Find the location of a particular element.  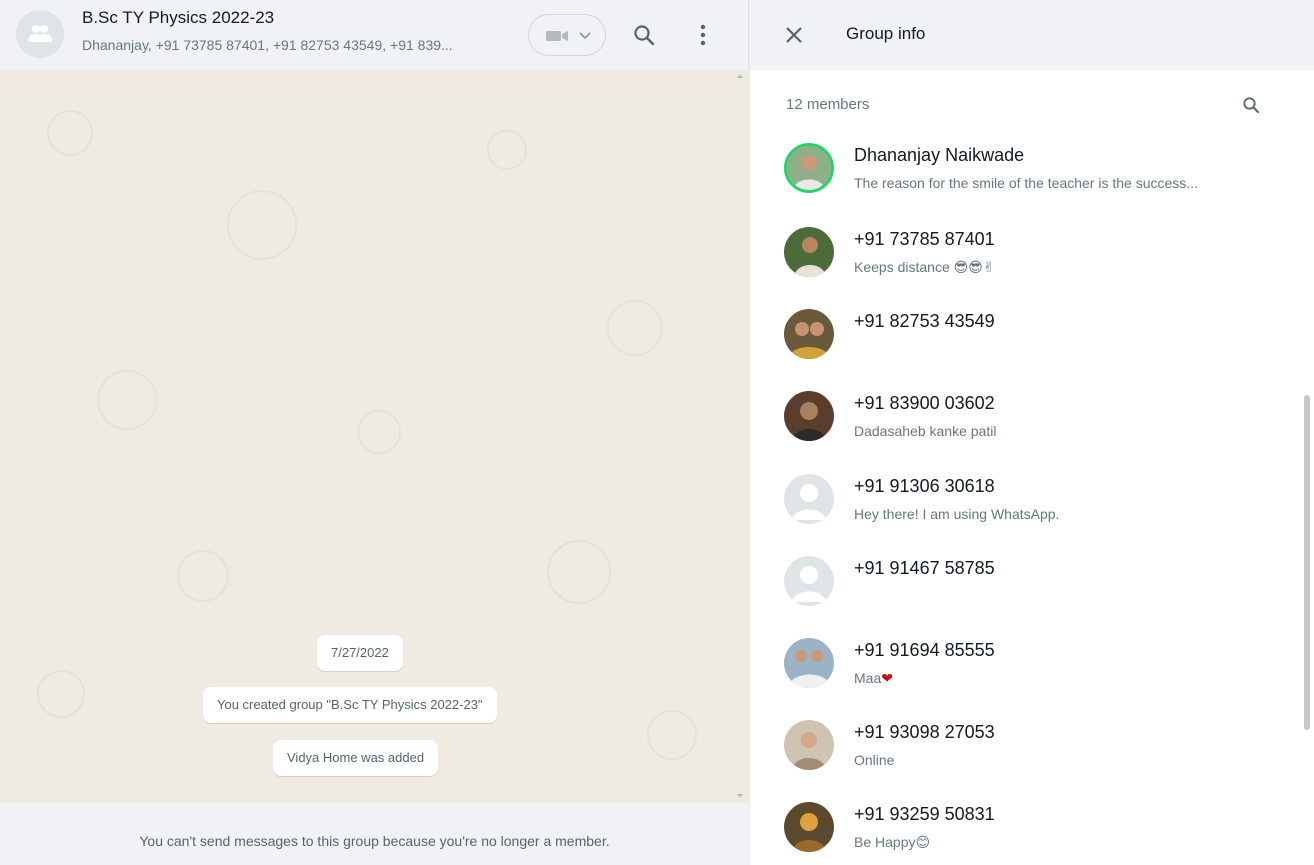

close-icon is located at coordinates (794, 35).